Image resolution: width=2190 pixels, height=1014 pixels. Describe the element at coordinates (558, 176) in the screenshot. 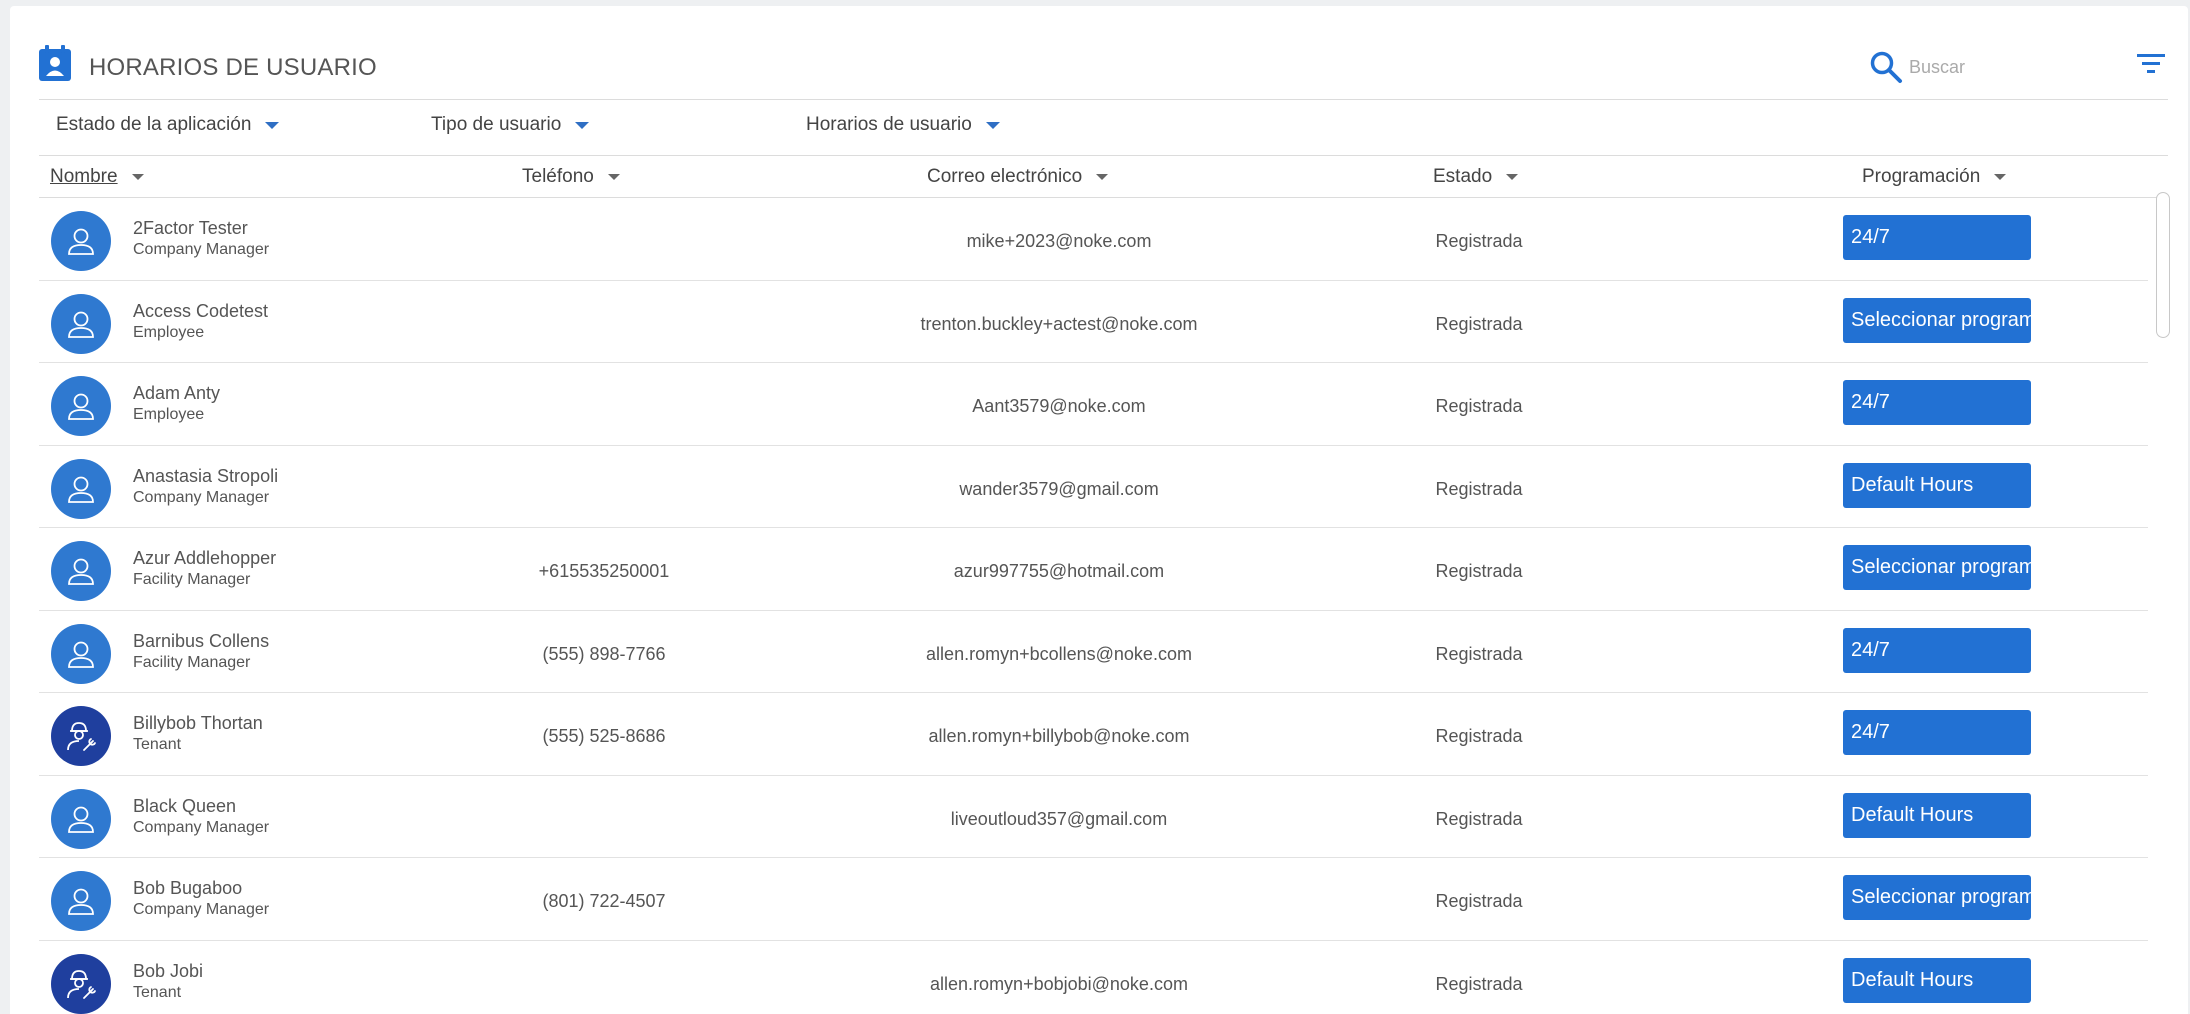

I see `column-label: Teléfono` at that location.